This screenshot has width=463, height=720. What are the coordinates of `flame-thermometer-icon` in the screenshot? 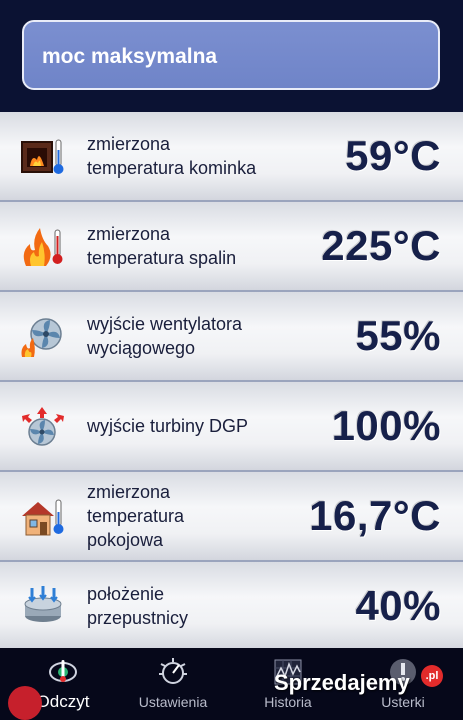 It's located at (43, 247).